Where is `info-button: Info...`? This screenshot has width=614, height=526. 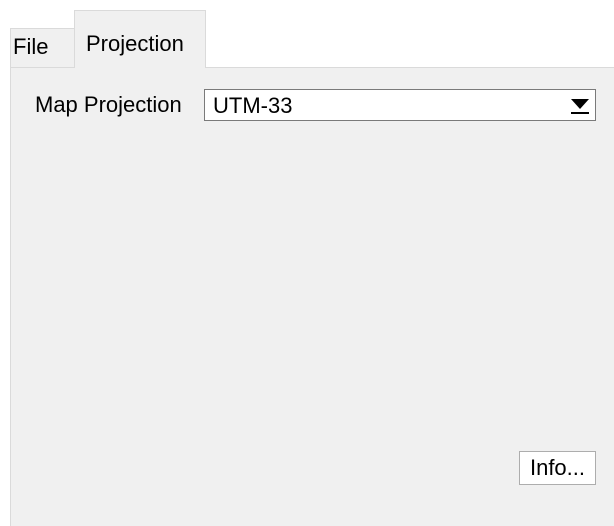 info-button: Info... is located at coordinates (557, 468).